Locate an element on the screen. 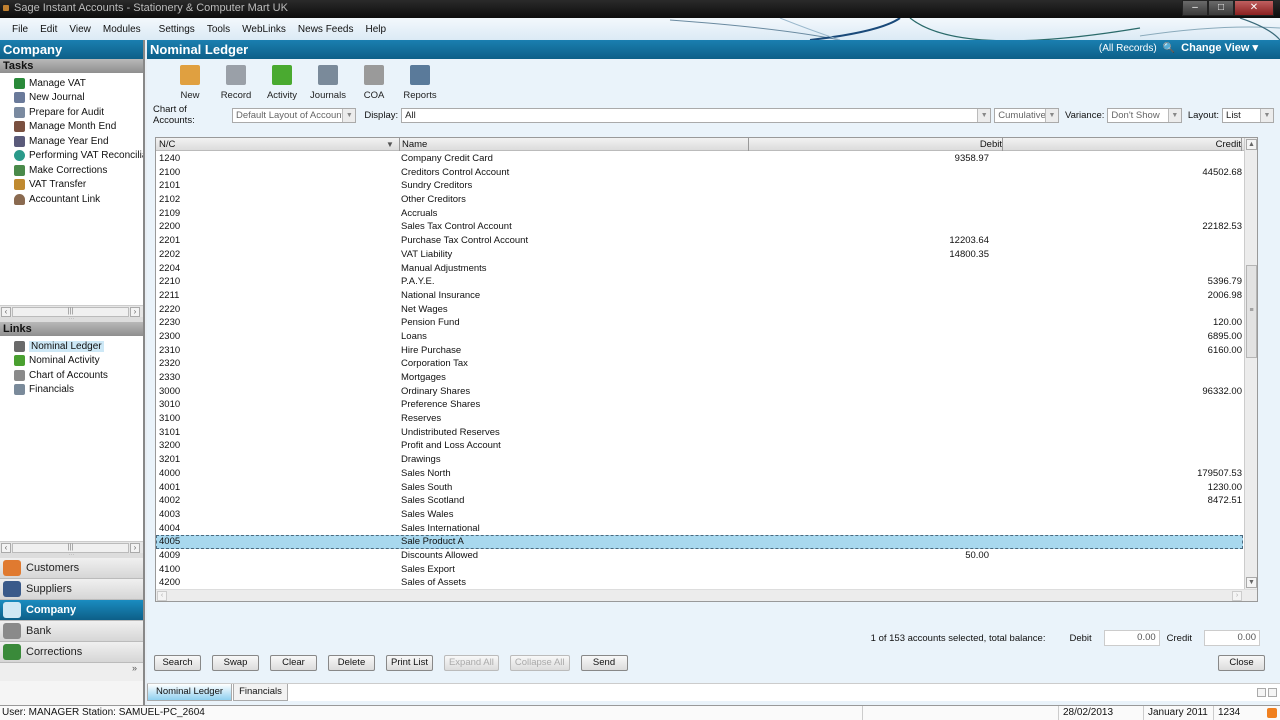 Image resolution: width=1280 pixels, height=720 pixels. search-button: Search is located at coordinates (177, 663).